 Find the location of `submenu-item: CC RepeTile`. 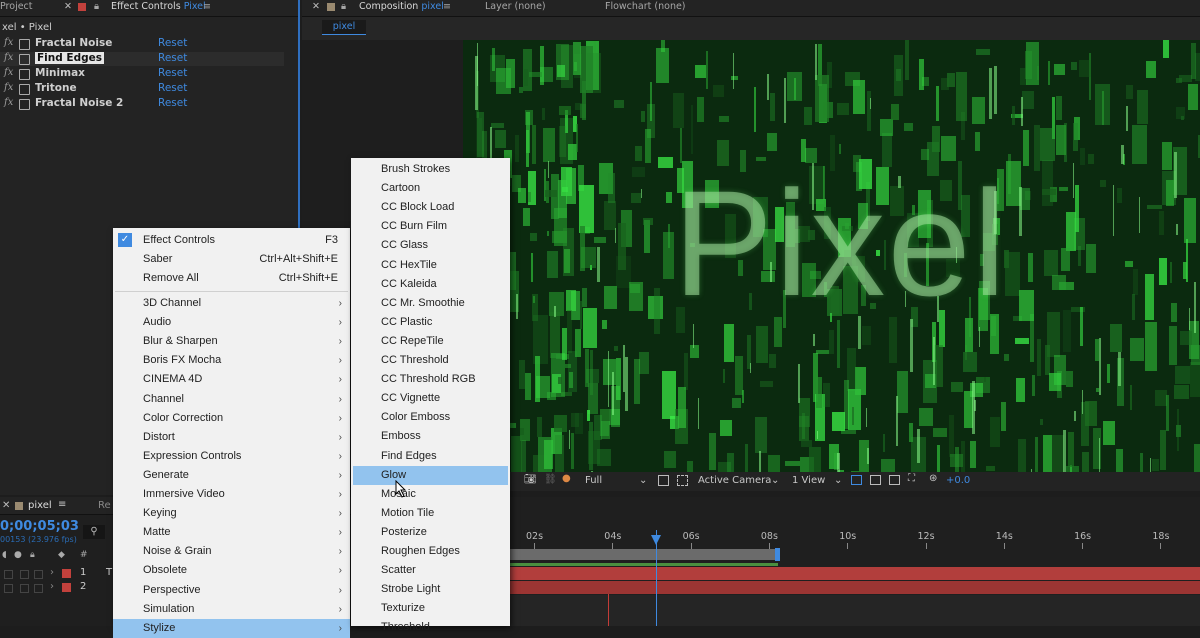

submenu-item: CC RepeTile is located at coordinates (430, 341).